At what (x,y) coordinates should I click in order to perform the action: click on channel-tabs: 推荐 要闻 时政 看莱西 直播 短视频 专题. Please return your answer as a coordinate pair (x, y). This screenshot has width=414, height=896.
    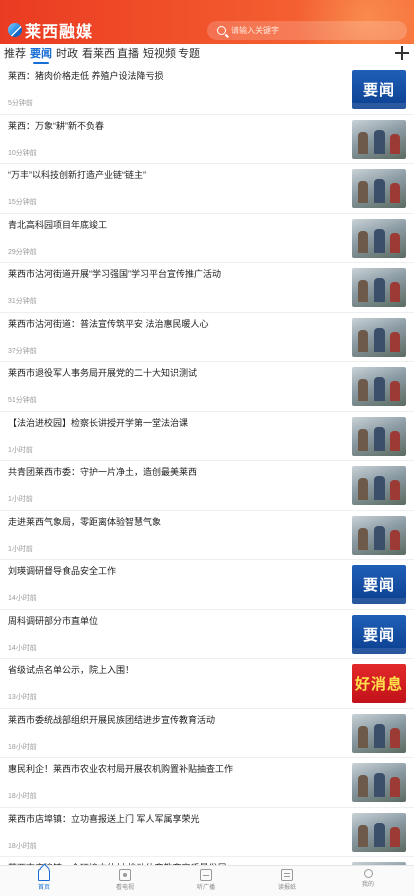
    Looking at the image, I should click on (207, 54).